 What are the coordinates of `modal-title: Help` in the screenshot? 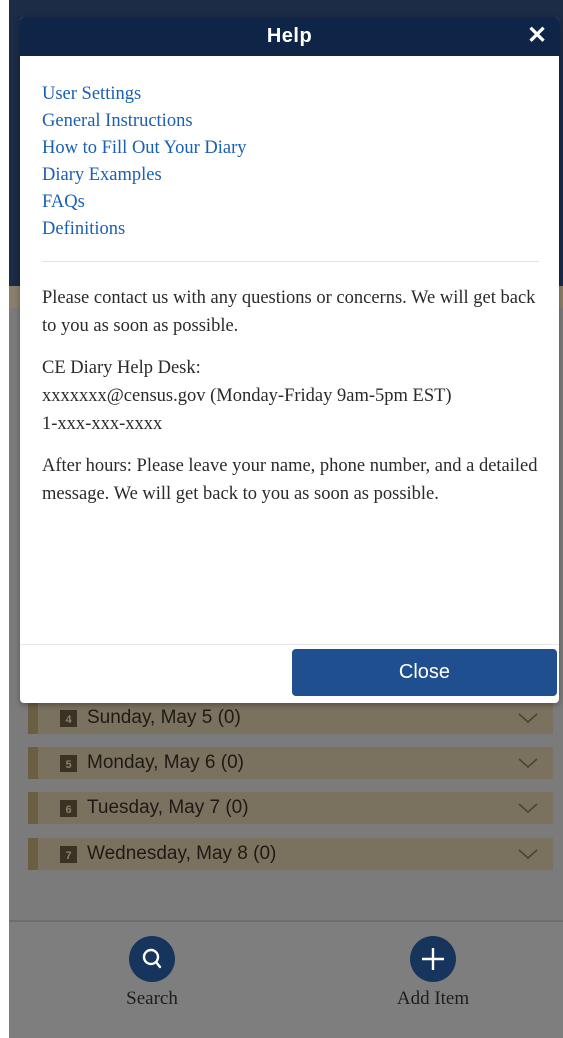 It's located at (289, 36).